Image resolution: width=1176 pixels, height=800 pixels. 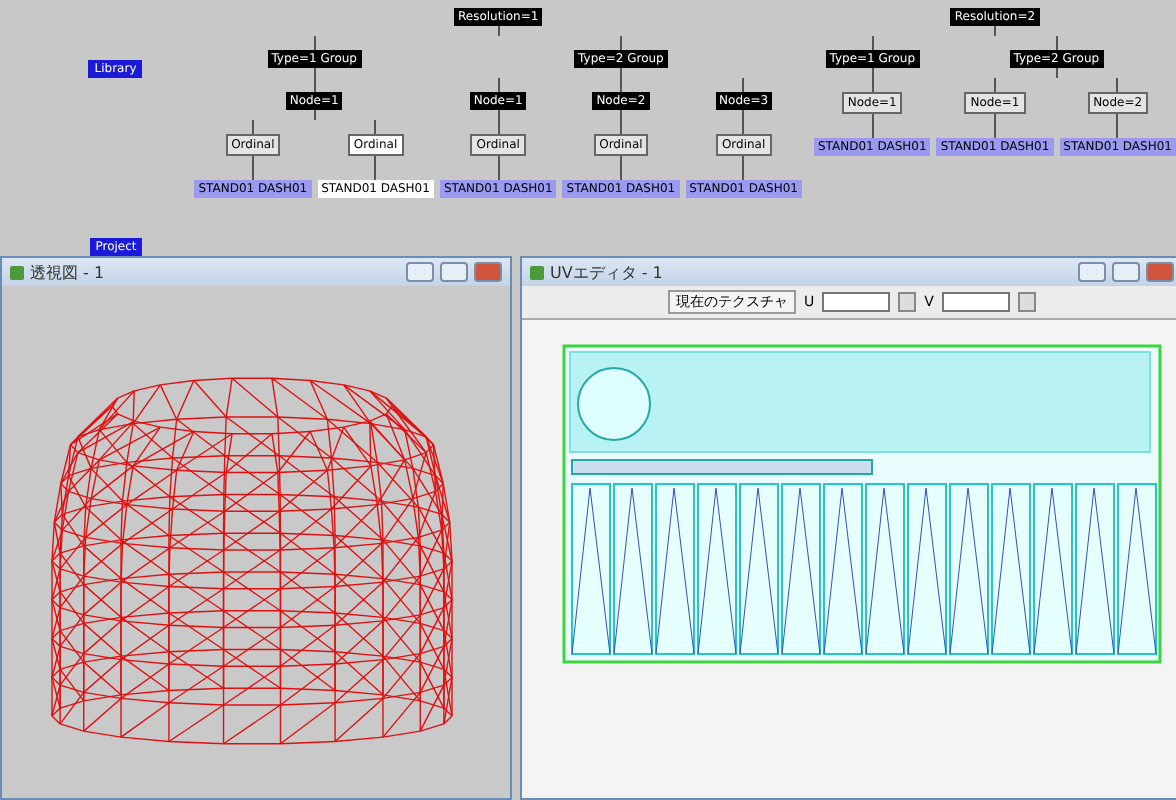 What do you see at coordinates (607, 272) in the screenshot?
I see `window-title: UVエディタ - 1` at bounding box center [607, 272].